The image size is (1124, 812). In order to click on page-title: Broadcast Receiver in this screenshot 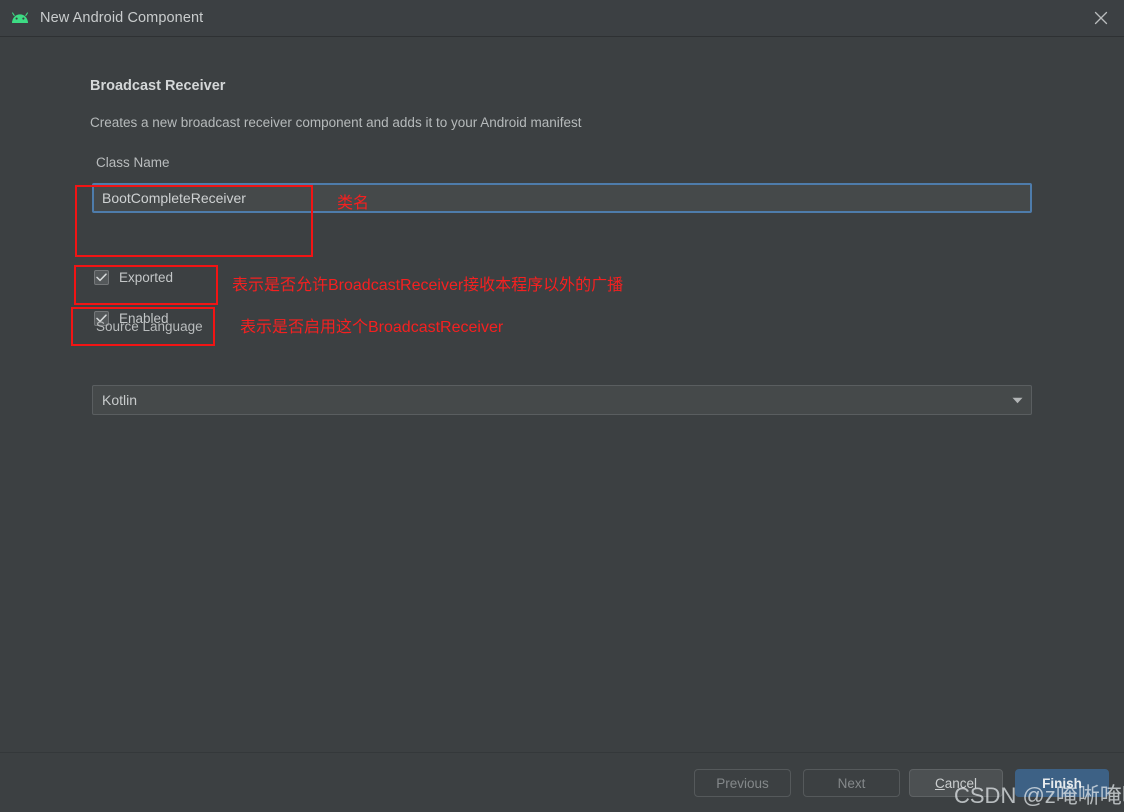, I will do `click(158, 86)`.